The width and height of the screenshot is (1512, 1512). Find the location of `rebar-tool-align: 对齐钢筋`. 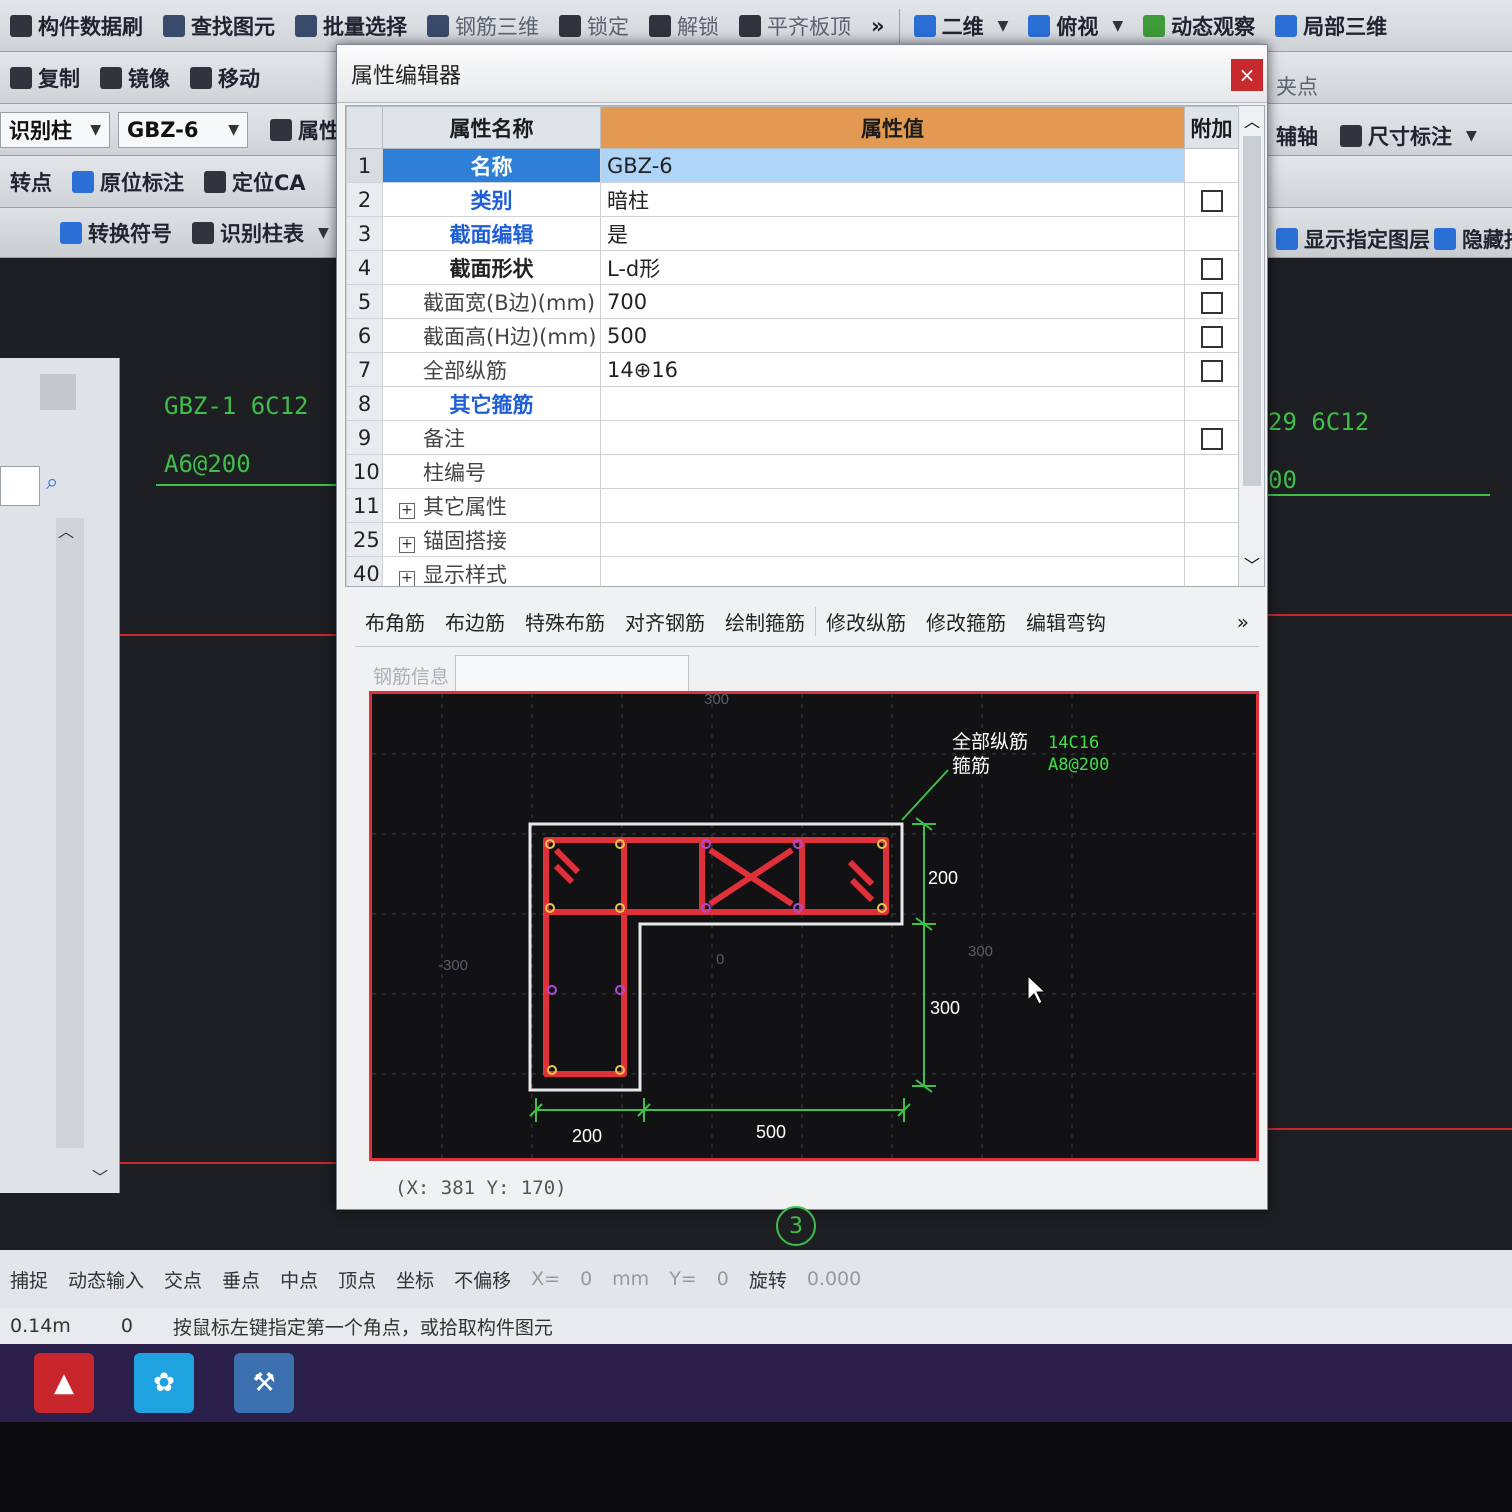

rebar-tool-align: 对齐钢筋 is located at coordinates (665, 621).